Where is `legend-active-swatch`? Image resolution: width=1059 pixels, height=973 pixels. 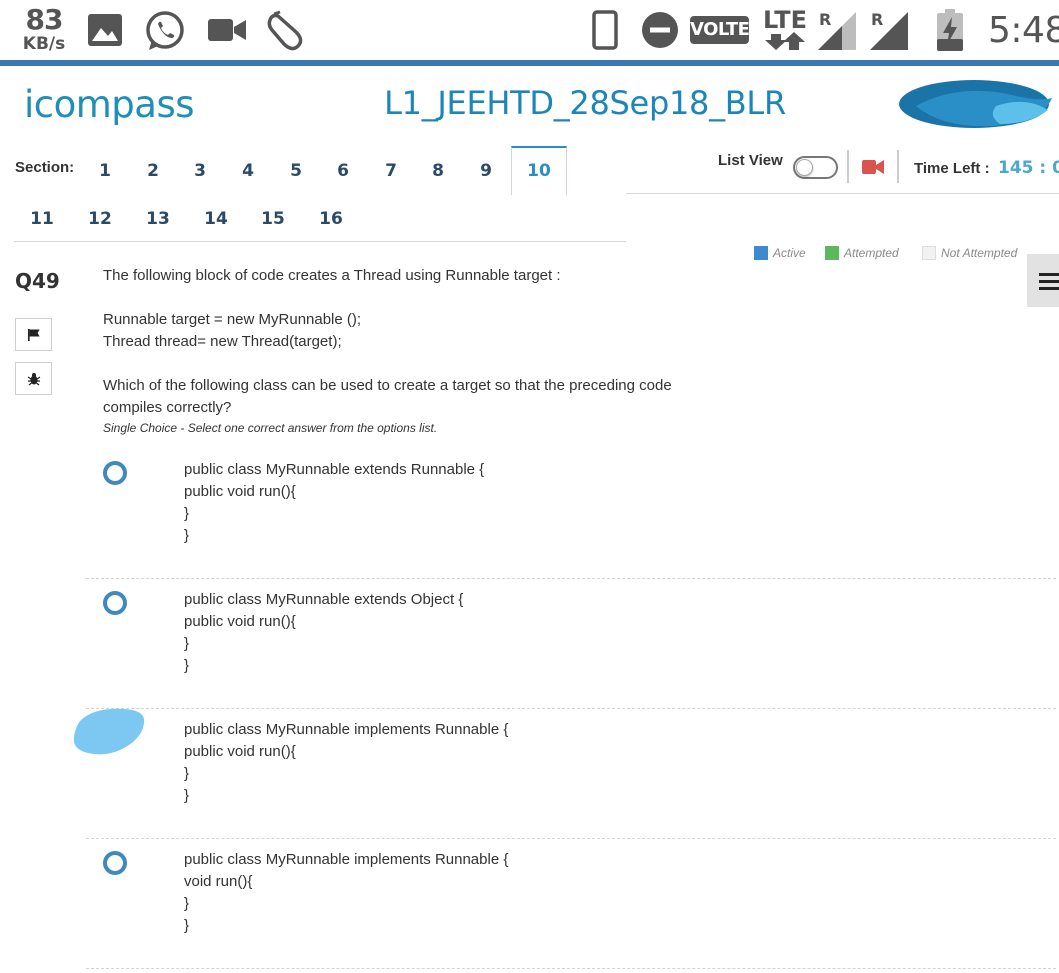
legend-active-swatch is located at coordinates (761, 253).